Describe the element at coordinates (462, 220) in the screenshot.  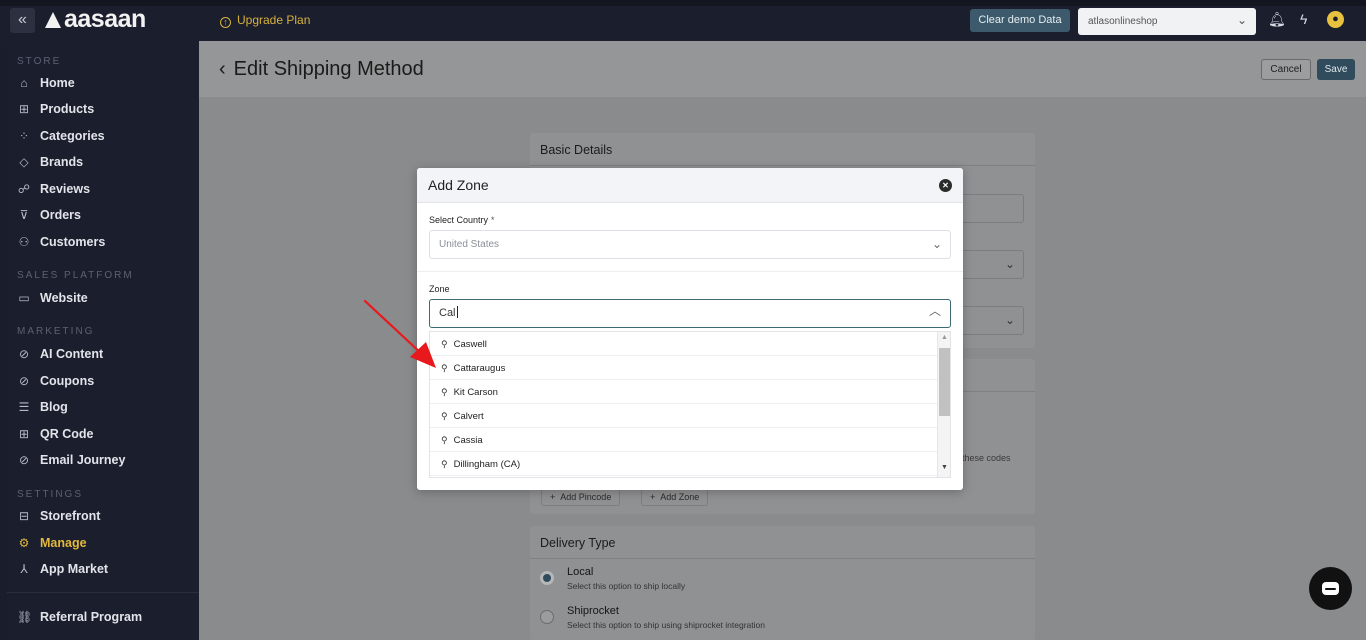
I see `country-label: Select Country *` at that location.